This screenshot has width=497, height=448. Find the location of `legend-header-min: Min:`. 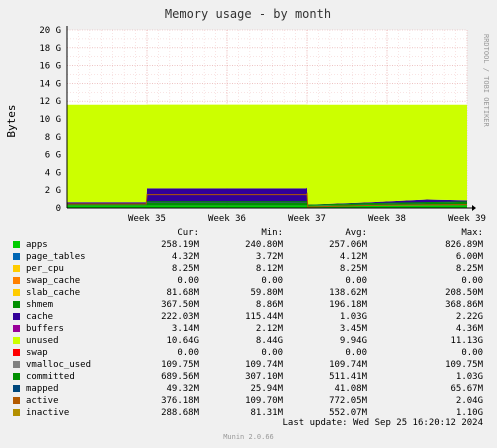

legend-header-min: Min: is located at coordinates (272, 233).